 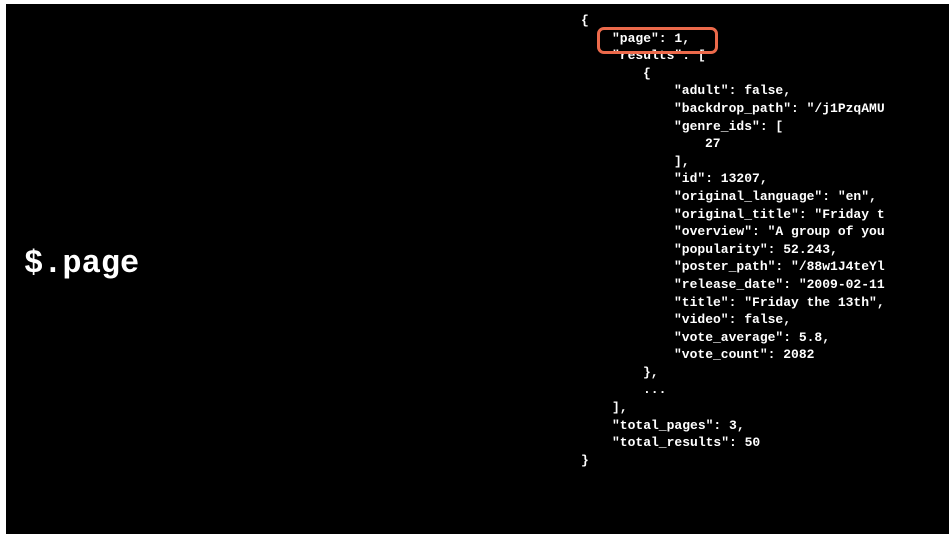 What do you see at coordinates (733, 320) in the screenshot?
I see `json-line: "video": false,` at bounding box center [733, 320].